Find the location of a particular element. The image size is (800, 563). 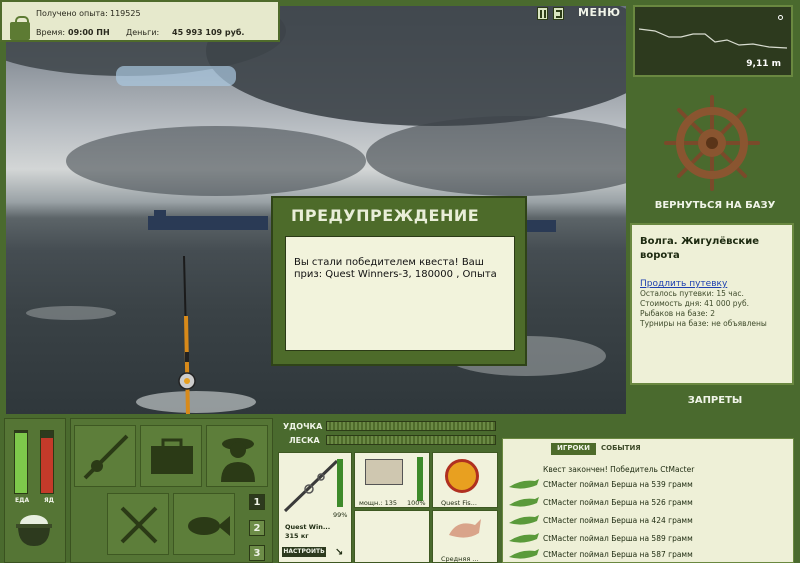

marker-icon is located at coordinates (780, 17).